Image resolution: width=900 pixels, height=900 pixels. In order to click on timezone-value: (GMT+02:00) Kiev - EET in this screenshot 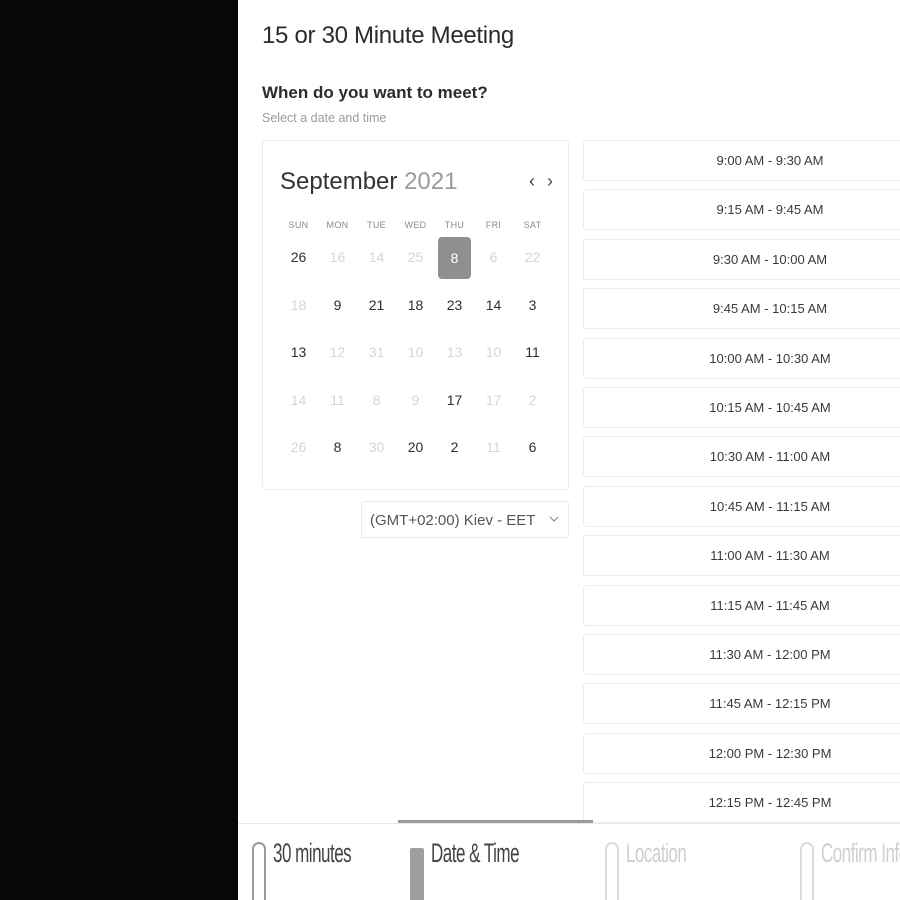, I will do `click(453, 520)`.